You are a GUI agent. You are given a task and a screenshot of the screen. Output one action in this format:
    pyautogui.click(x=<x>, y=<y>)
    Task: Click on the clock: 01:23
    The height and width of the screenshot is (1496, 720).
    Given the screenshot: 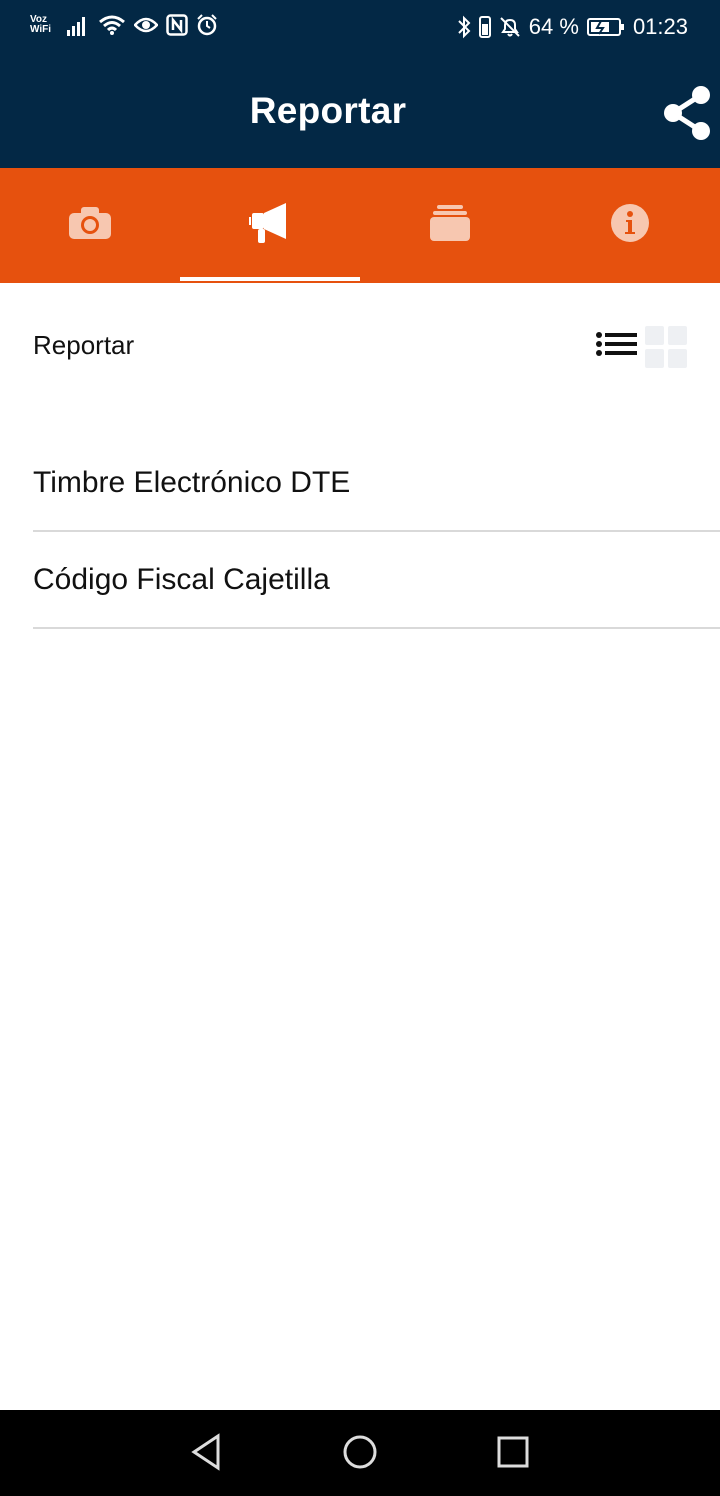 What is the action you would take?
    pyautogui.click(x=660, y=26)
    